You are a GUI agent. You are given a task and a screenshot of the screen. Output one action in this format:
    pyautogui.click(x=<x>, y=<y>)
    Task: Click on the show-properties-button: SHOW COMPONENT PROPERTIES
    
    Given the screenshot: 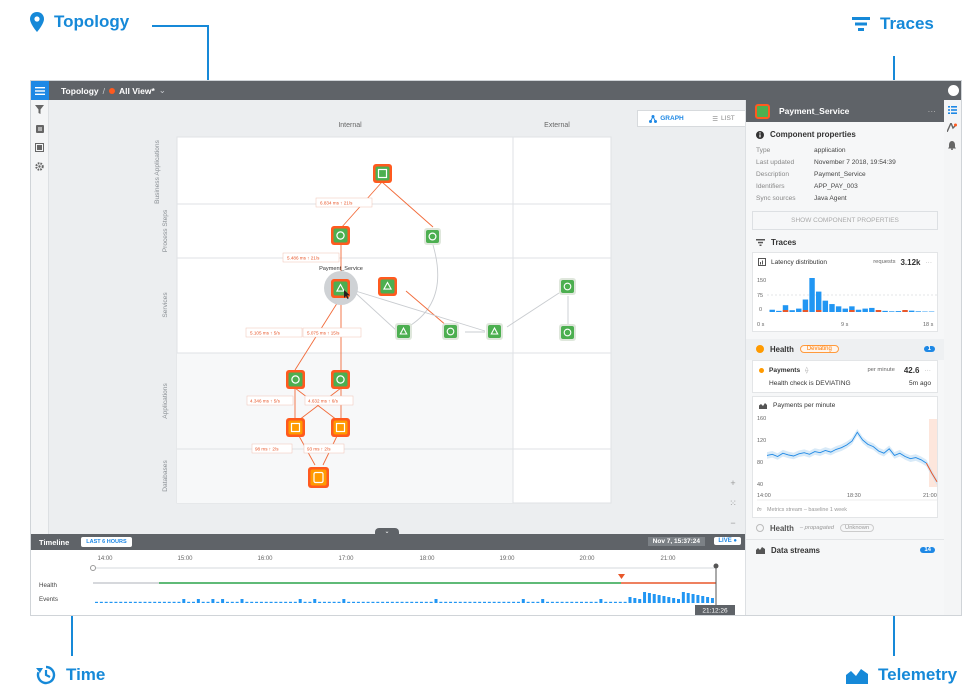 What is the action you would take?
    pyautogui.click(x=845, y=220)
    